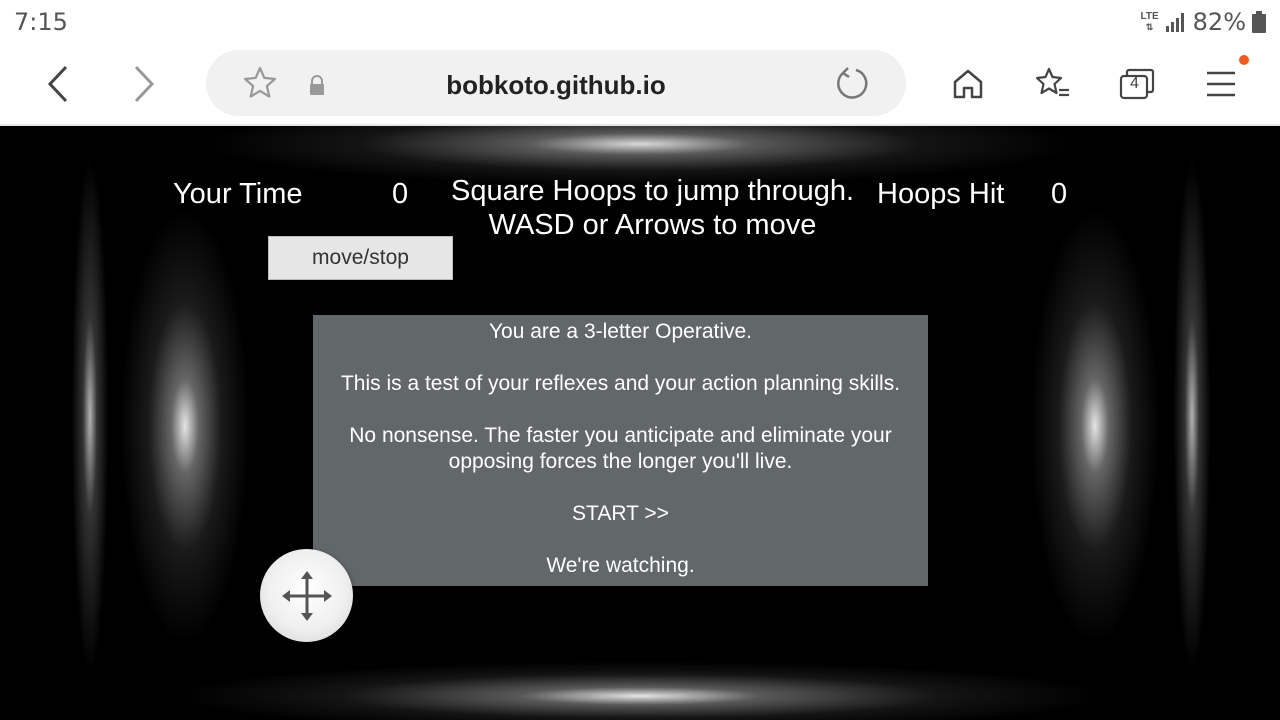 The image size is (1280, 720). Describe the element at coordinates (1244, 60) in the screenshot. I see `notification-dot` at that location.